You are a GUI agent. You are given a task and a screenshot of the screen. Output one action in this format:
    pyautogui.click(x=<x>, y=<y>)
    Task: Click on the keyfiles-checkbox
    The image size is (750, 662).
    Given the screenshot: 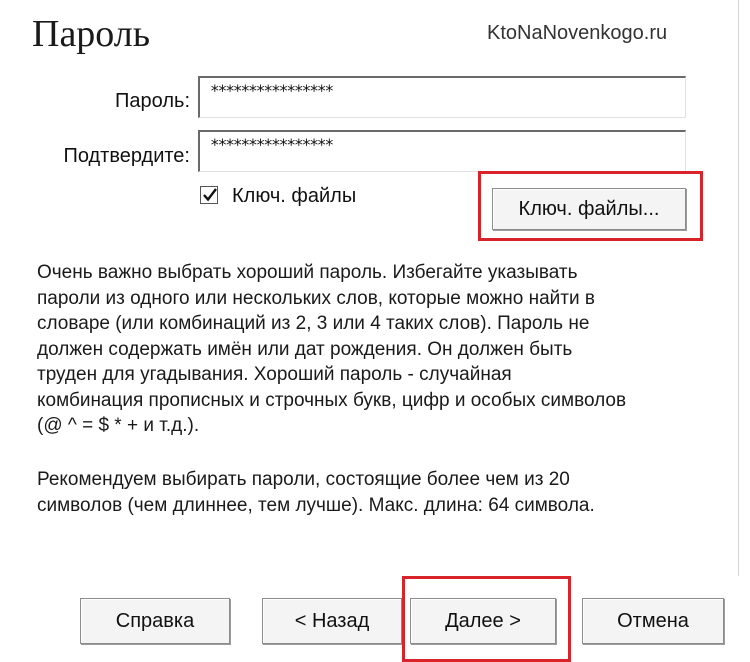 What is the action you would take?
    pyautogui.click(x=209, y=195)
    